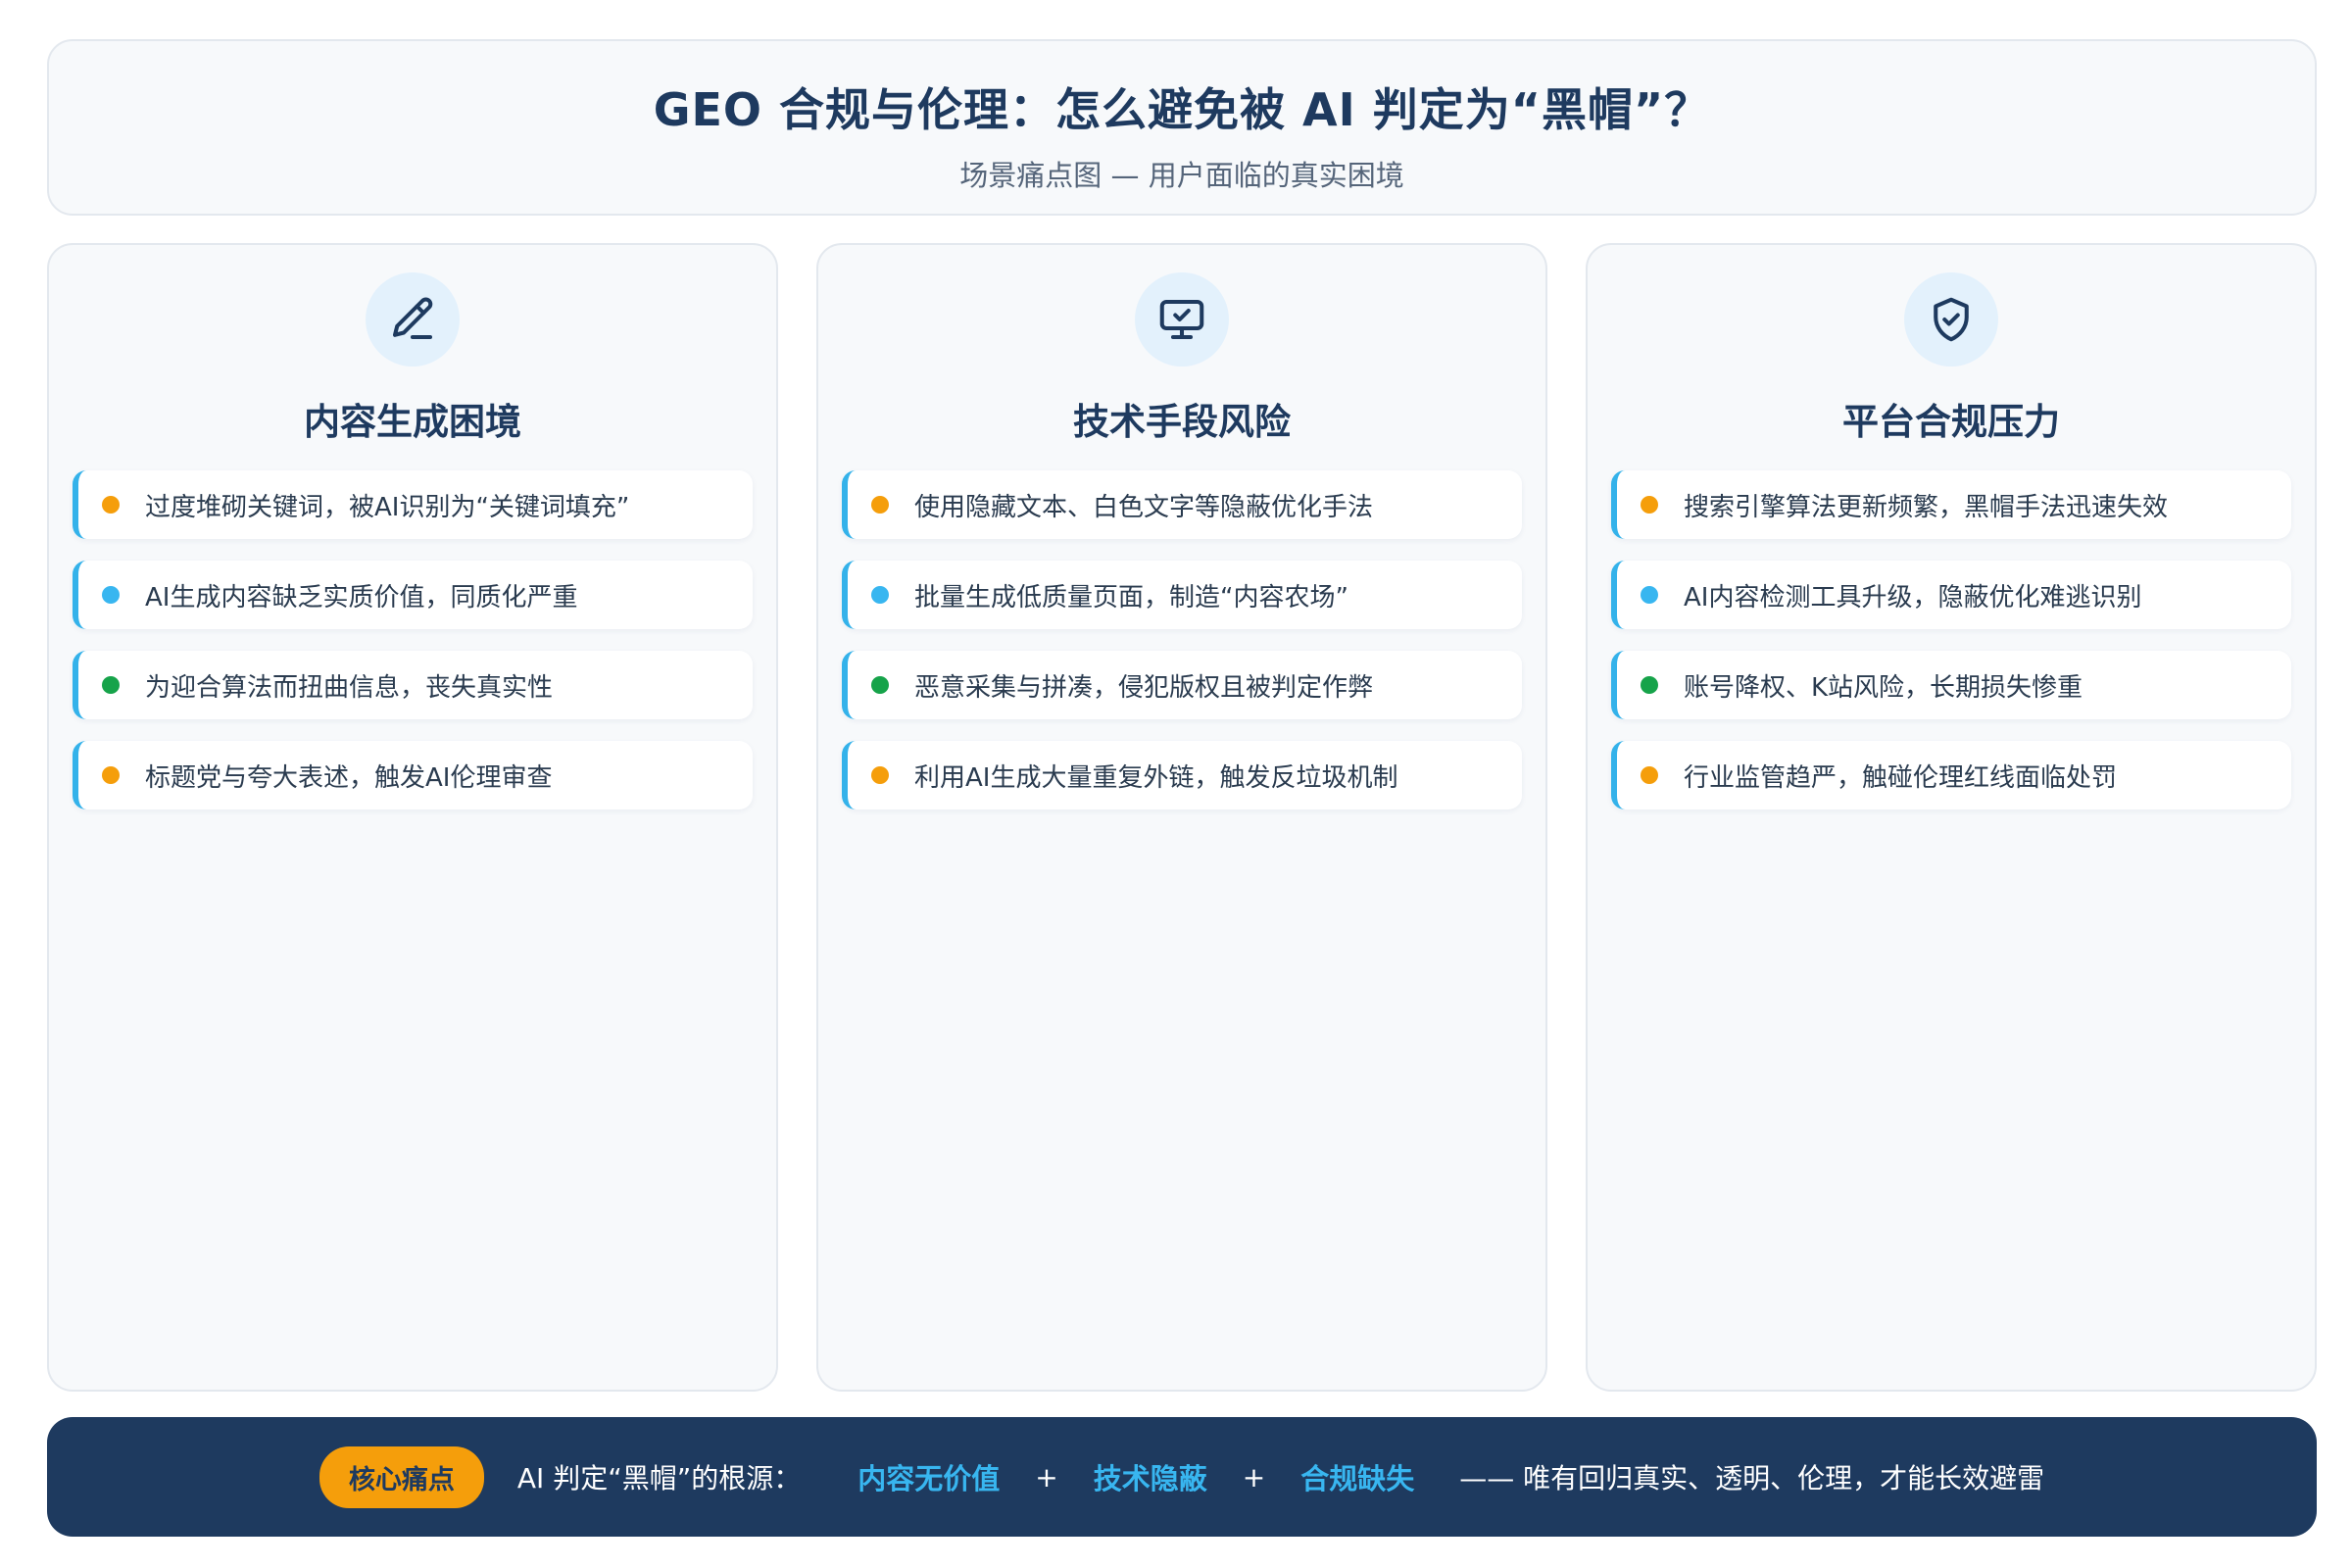 Image resolution: width=2352 pixels, height=1568 pixels. Describe the element at coordinates (401, 1477) in the screenshot. I see `core-pain-badge: 核心痛点` at that location.